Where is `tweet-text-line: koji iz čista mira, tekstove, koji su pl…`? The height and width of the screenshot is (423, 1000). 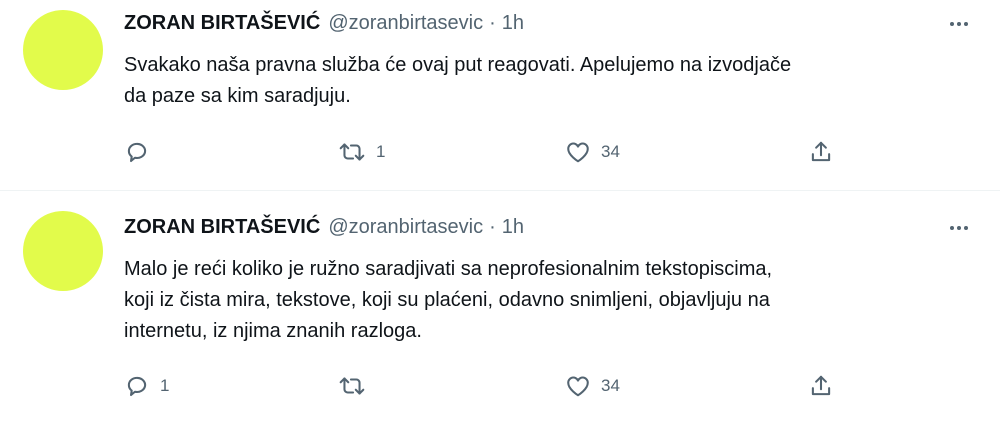
tweet-text-line: koji iz čista mira, tekstove, koji su pl… is located at coordinates (447, 300).